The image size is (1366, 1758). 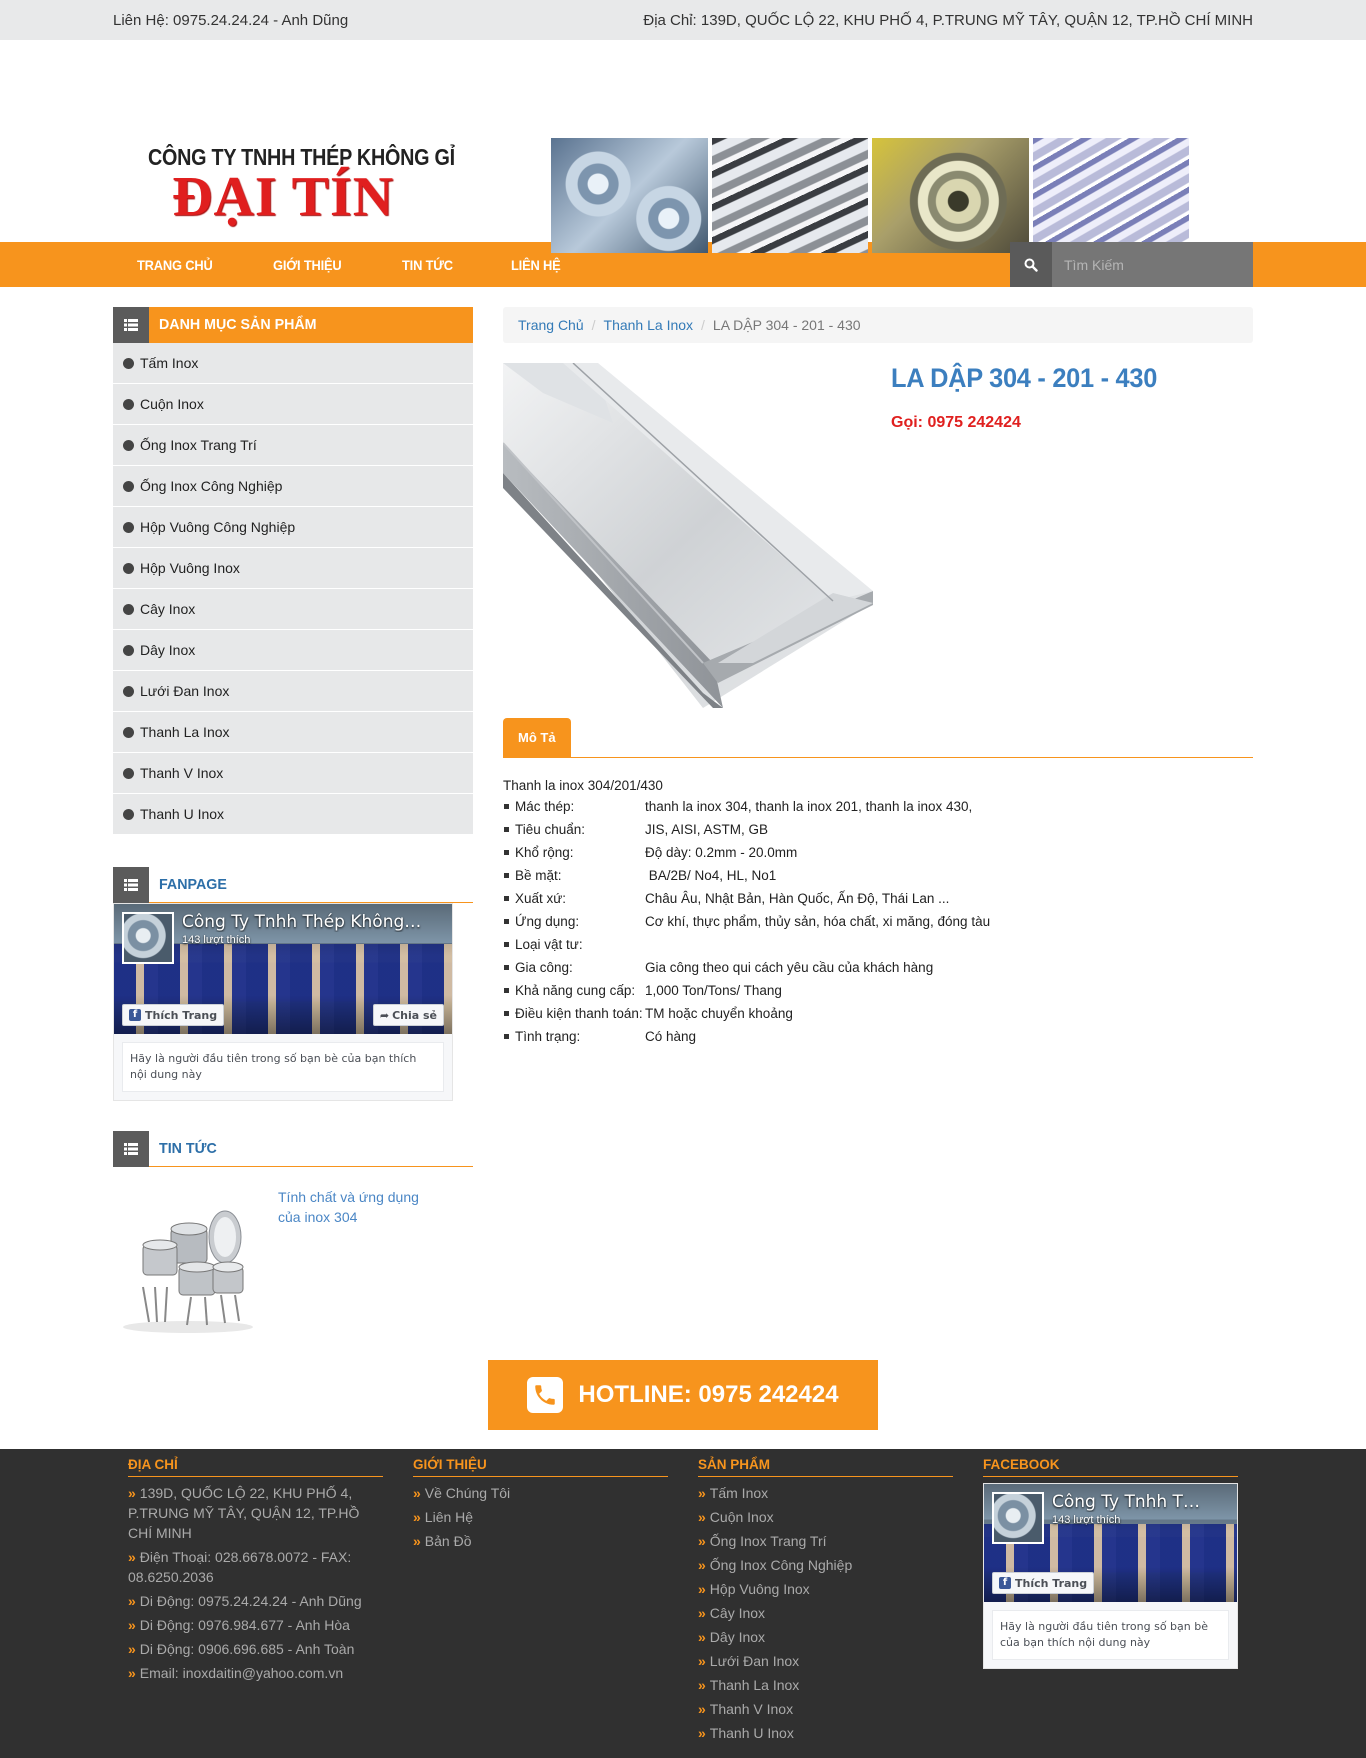 What do you see at coordinates (544, 967) in the screenshot?
I see `spec-key: Gia công:` at bounding box center [544, 967].